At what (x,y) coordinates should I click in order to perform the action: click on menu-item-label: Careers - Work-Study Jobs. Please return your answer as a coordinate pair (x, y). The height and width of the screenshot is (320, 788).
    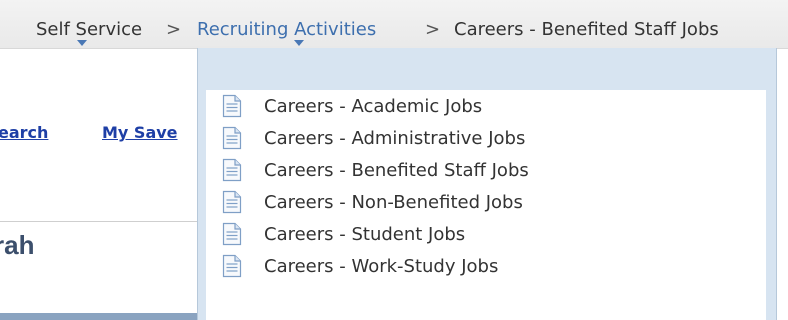
    Looking at the image, I should click on (381, 266).